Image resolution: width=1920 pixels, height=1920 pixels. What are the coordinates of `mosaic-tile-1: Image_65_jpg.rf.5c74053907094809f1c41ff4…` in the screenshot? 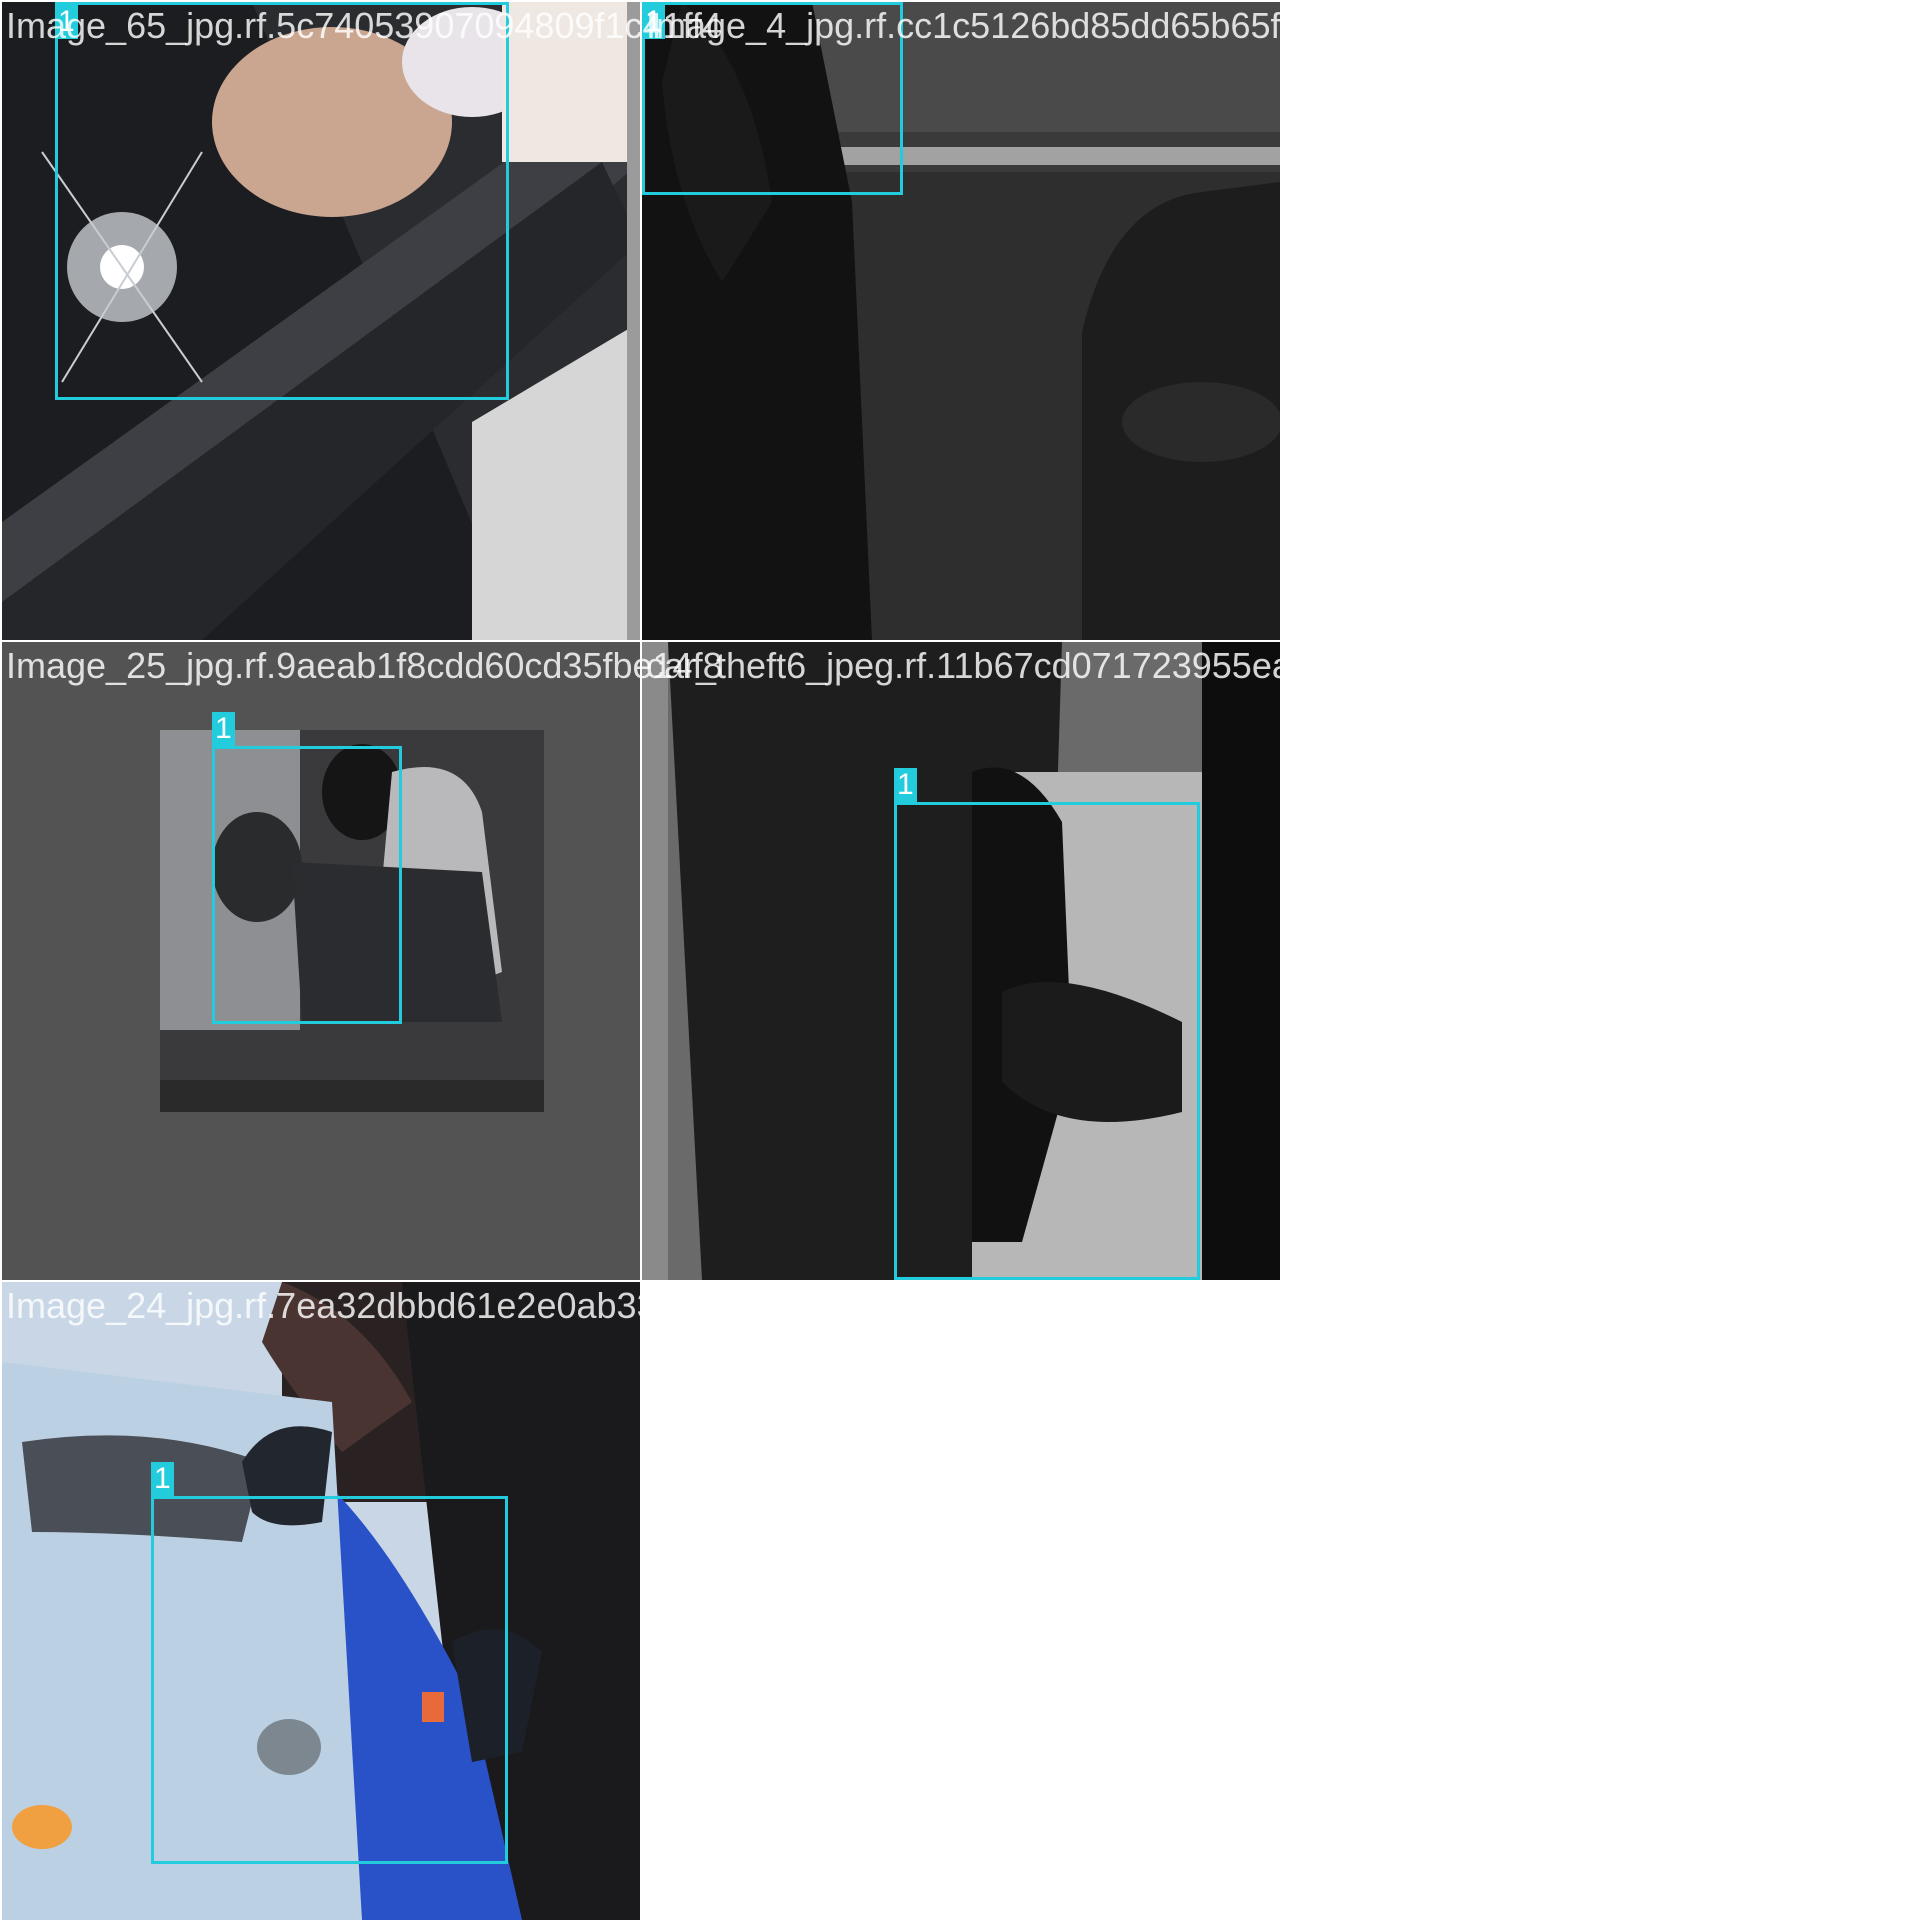 It's located at (362, 321).